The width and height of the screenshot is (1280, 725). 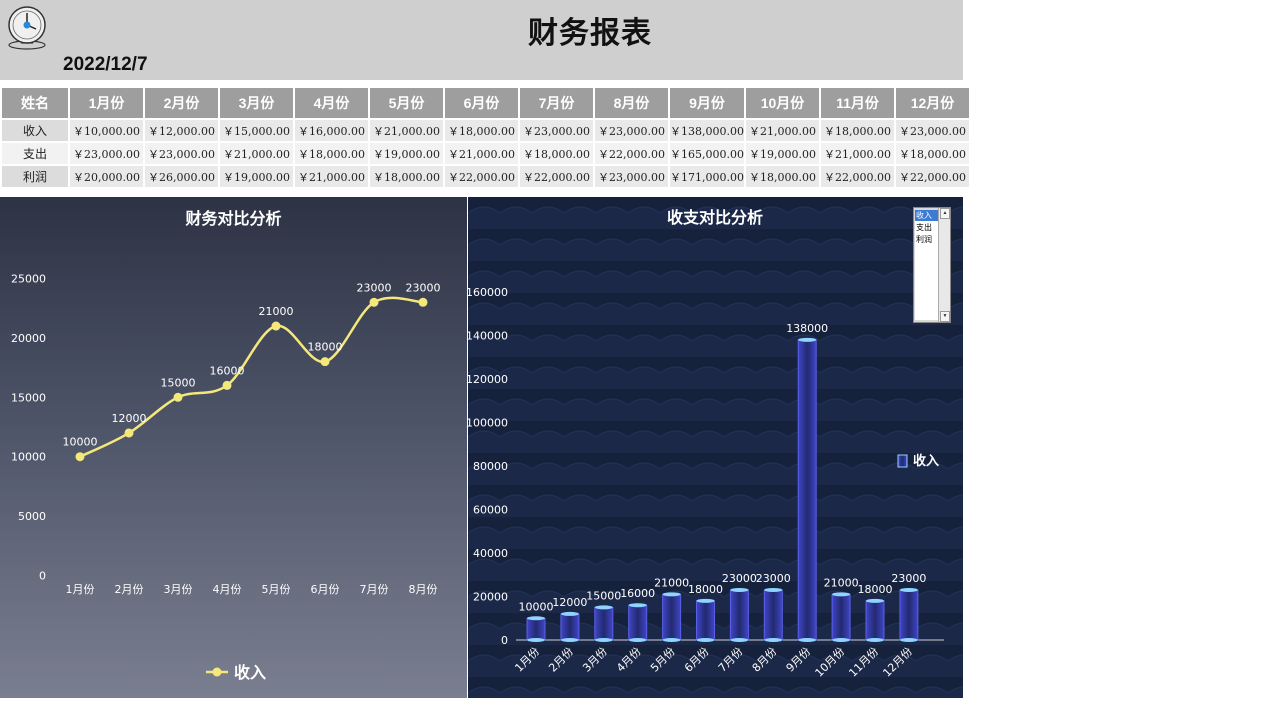 I want to click on table-cell: ￥16,000.00, so click(x=331, y=130).